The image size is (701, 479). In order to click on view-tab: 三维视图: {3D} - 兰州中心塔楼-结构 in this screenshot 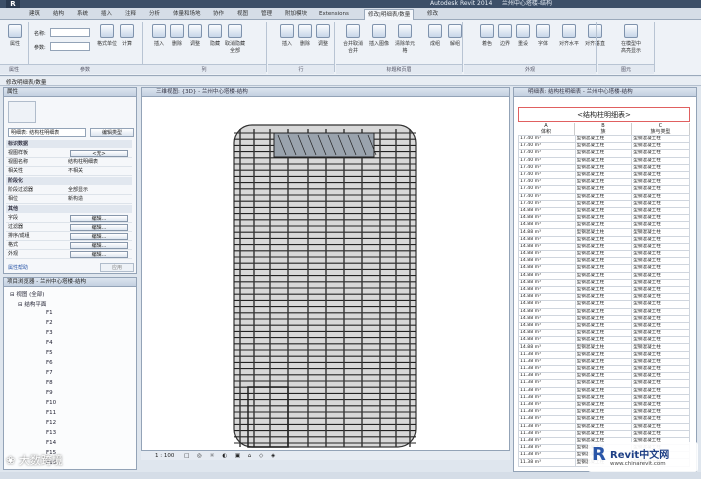, I will do `click(325, 92)`.